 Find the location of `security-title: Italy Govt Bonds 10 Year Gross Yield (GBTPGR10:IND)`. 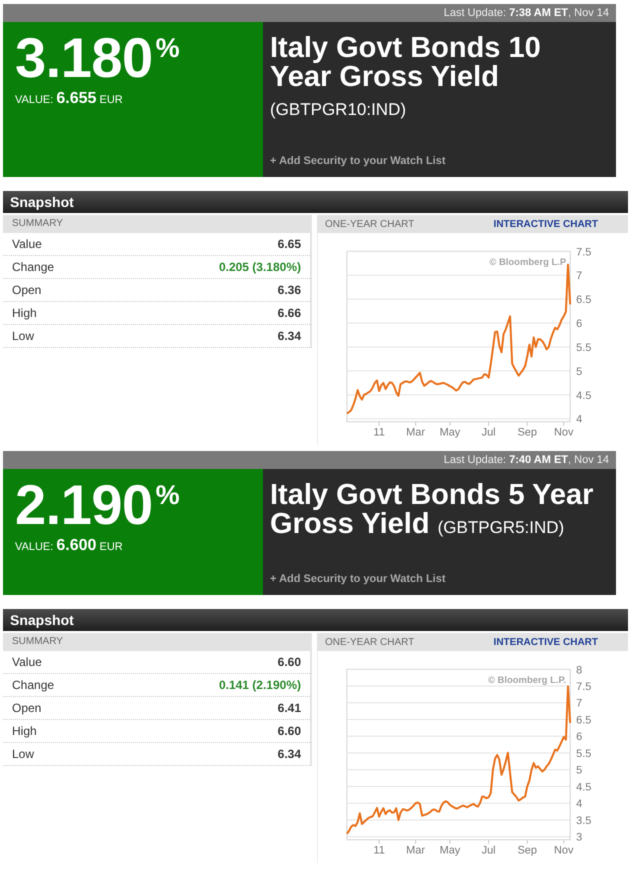

security-title: Italy Govt Bonds 10 Year Gross Yield (GBTPGR10:IND) is located at coordinates (406, 77).